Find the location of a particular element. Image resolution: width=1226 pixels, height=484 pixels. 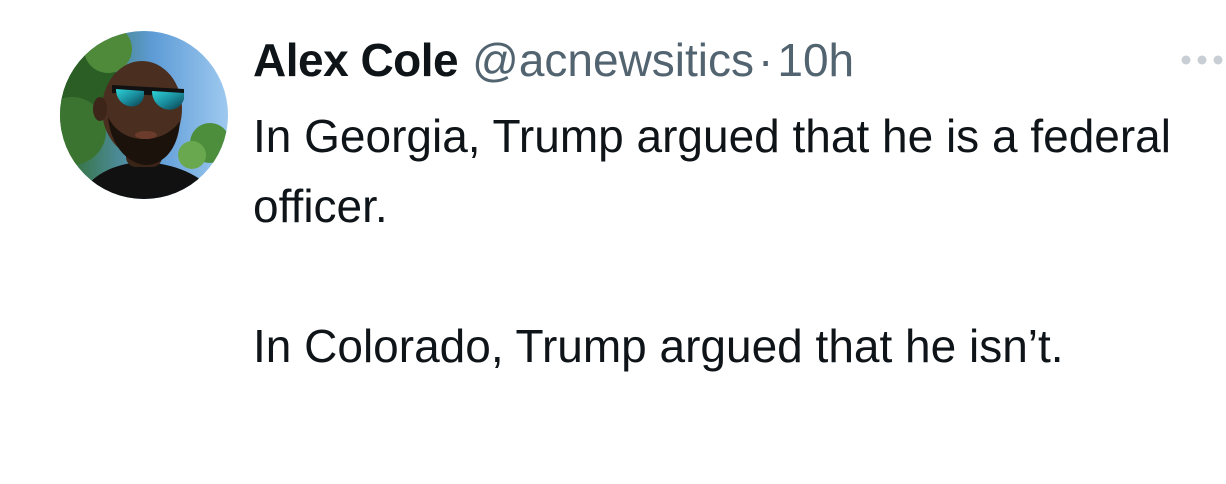

tweet-paragraph: In Colorado, Trump argued that he isn’t. is located at coordinates (658, 346).